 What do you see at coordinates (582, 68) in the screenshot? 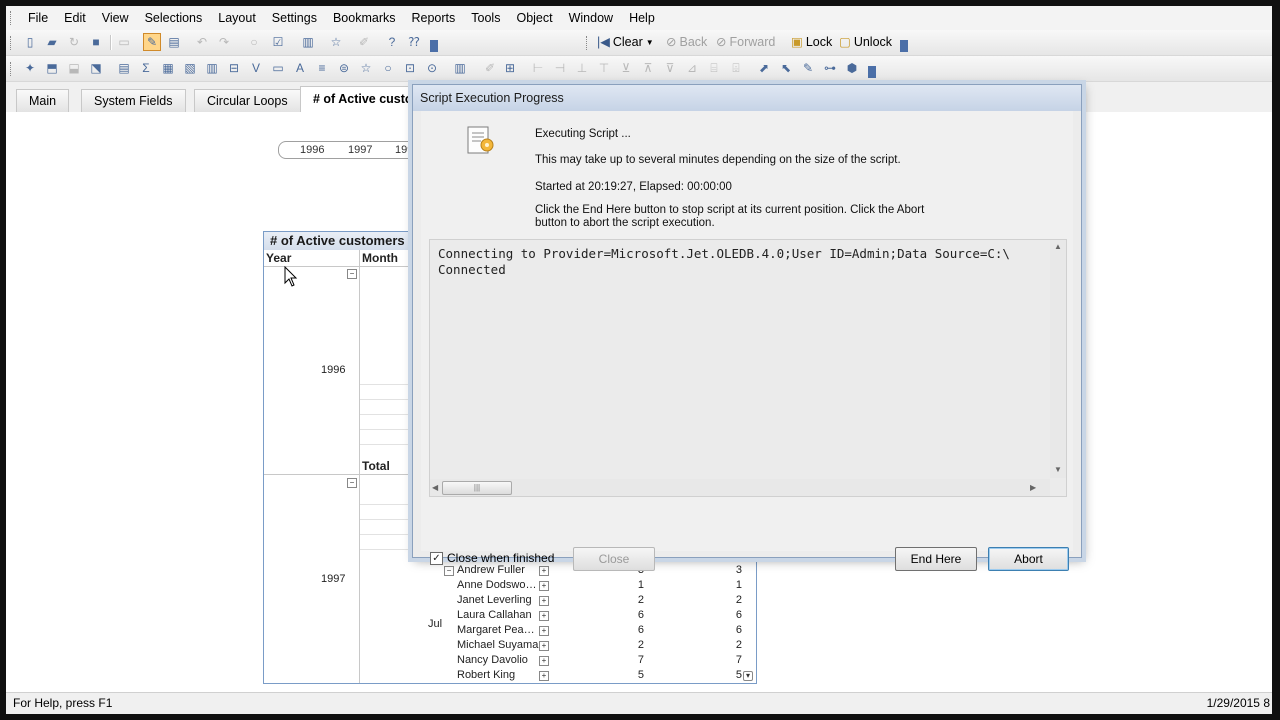
I see `align-right-icon: ⊥` at bounding box center [582, 68].